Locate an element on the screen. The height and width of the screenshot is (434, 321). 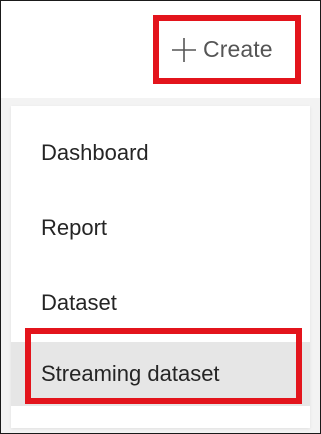
create-button: Create is located at coordinates (227, 49).